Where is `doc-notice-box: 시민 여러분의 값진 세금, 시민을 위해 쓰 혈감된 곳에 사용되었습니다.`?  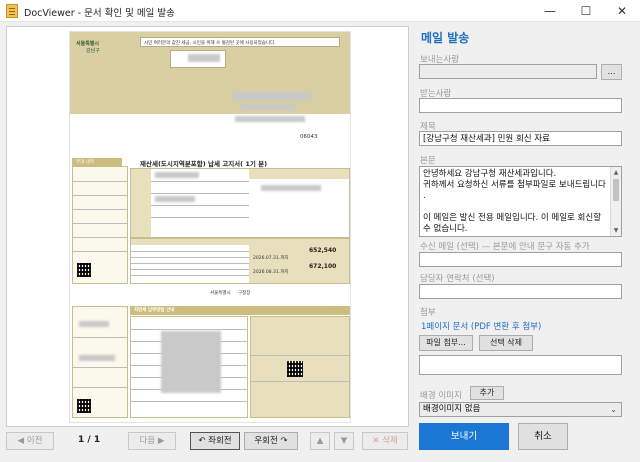
doc-notice-box: 시민 여러분의 값진 세금, 시민을 위해 쓰 혈감된 곳에 사용되었습니다. is located at coordinates (240, 42).